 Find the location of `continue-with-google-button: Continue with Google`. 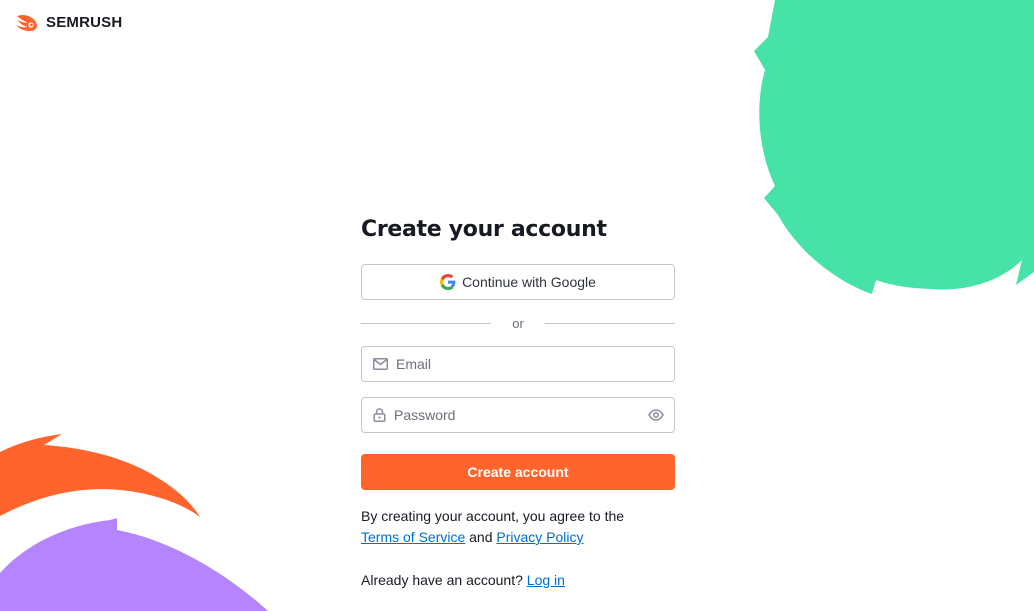

continue-with-google-button: Continue with Google is located at coordinates (518, 282).